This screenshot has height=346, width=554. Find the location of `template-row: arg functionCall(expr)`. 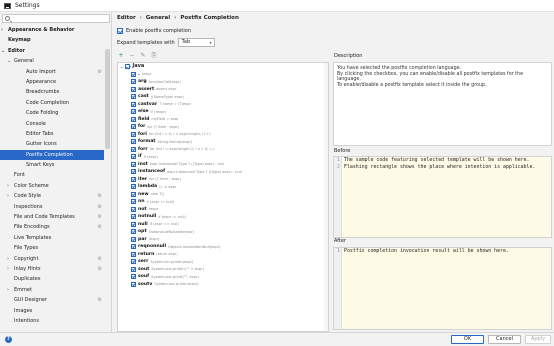

template-row: arg functionCall(expr) is located at coordinates (223, 82).